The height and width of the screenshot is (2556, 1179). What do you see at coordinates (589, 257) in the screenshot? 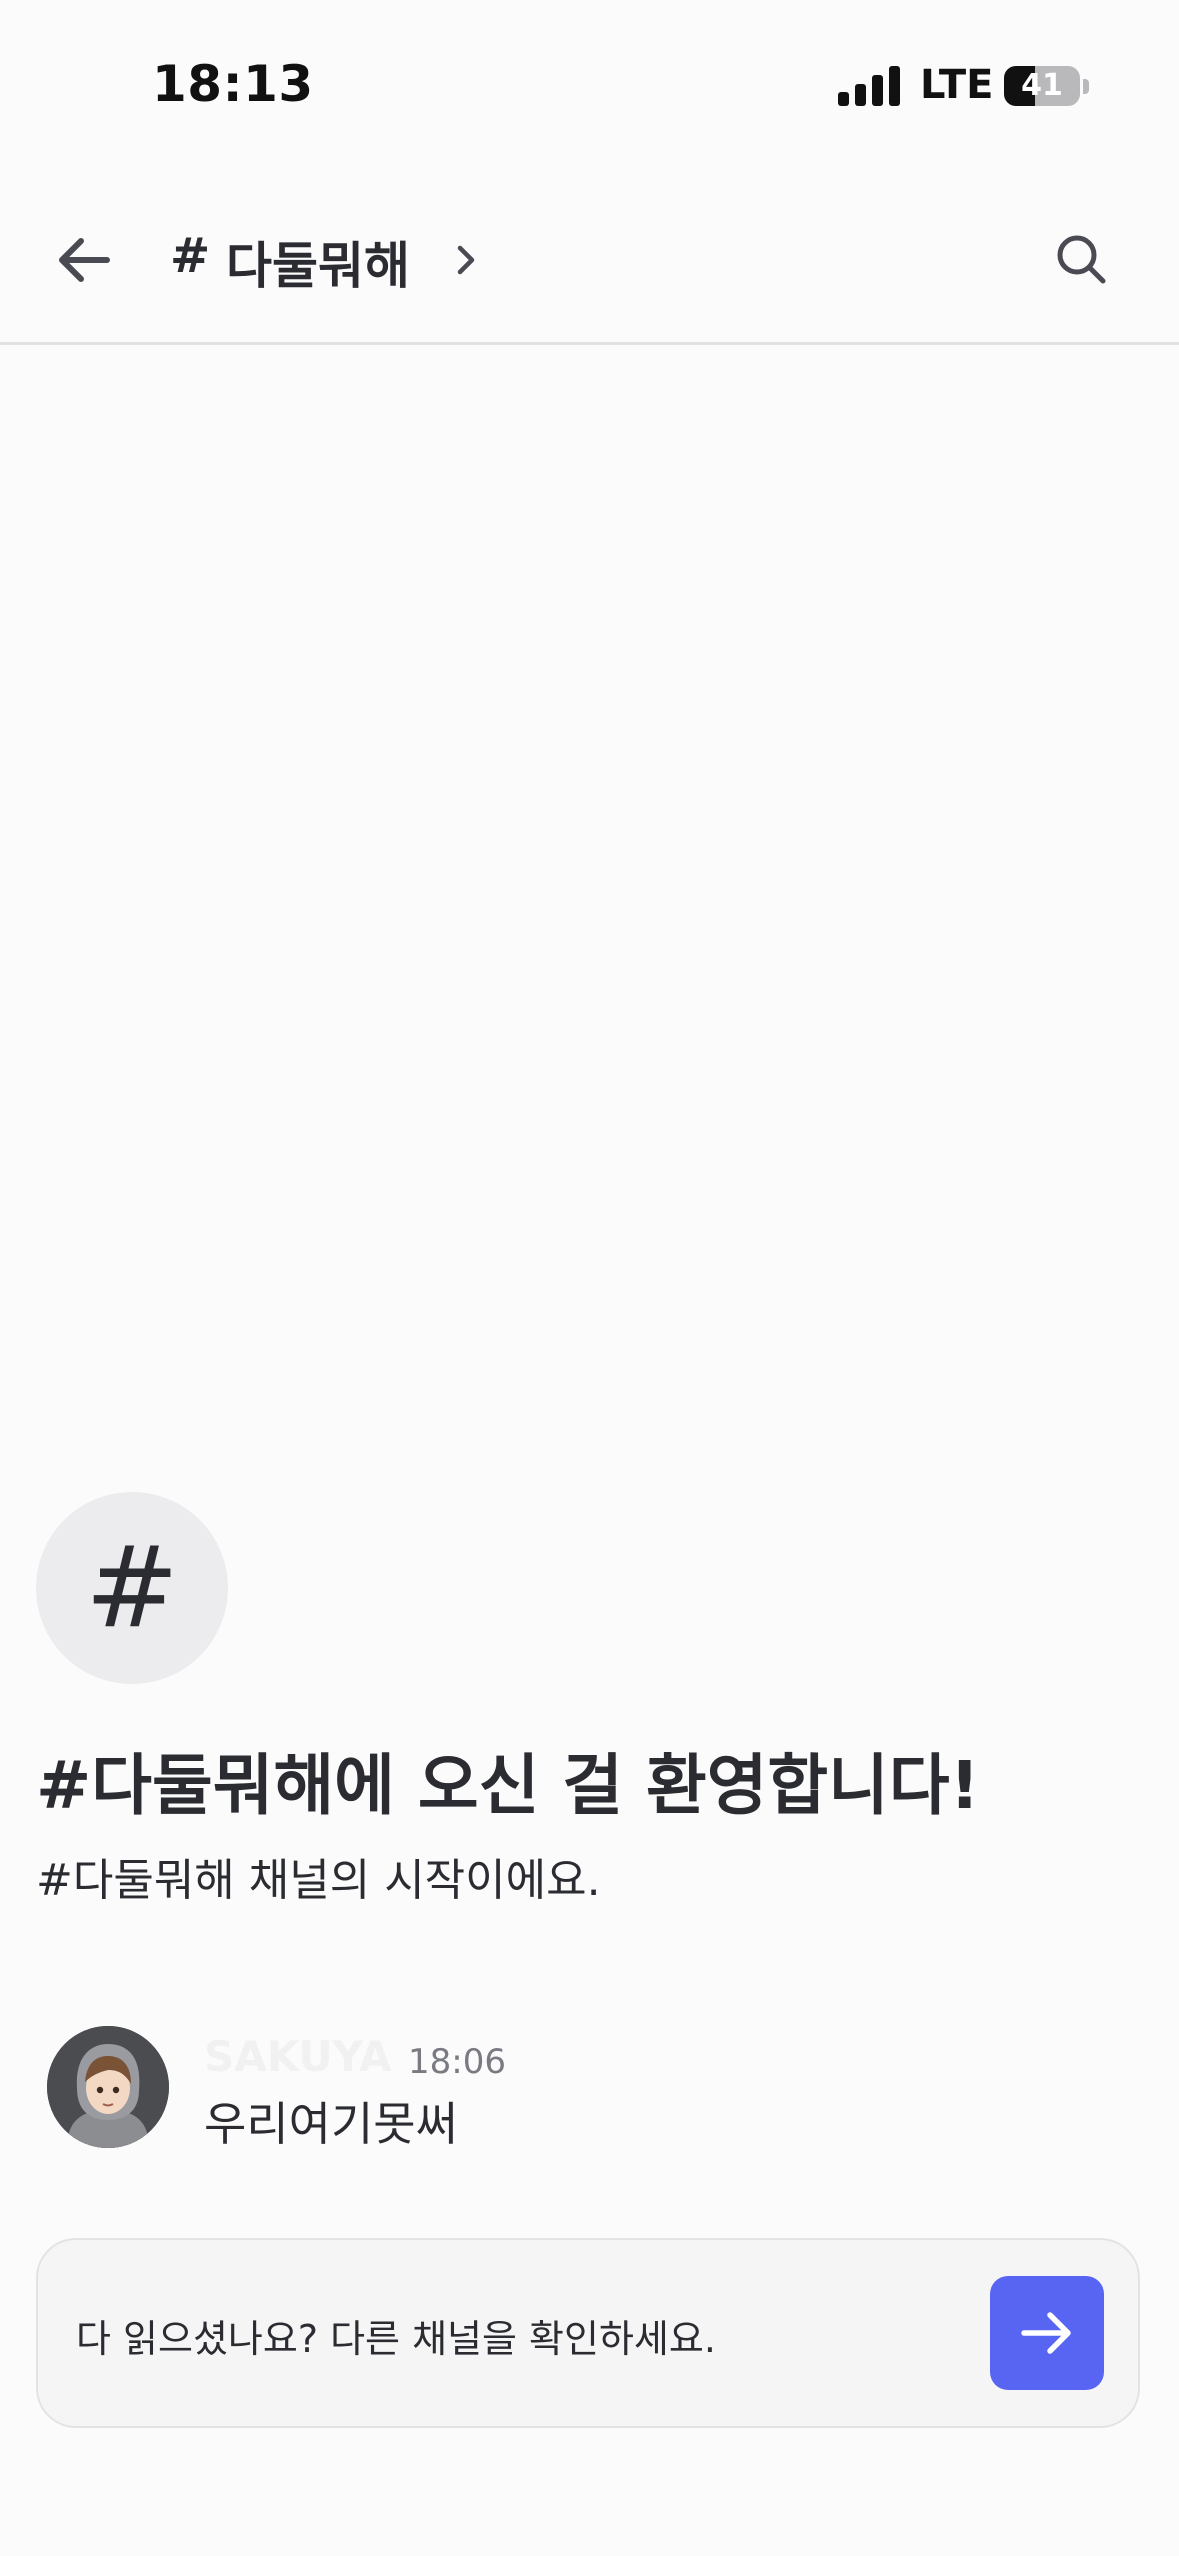
I see `channel-header: # 다둘뭐해` at bounding box center [589, 257].